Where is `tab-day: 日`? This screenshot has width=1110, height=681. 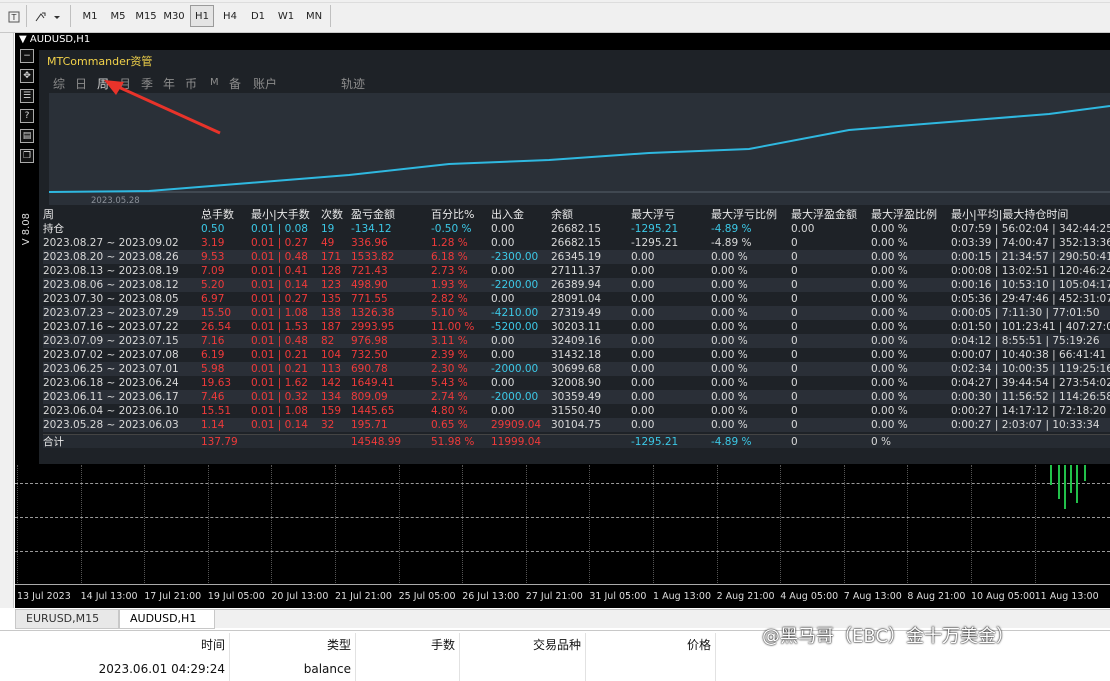 tab-day: 日 is located at coordinates (81, 83).